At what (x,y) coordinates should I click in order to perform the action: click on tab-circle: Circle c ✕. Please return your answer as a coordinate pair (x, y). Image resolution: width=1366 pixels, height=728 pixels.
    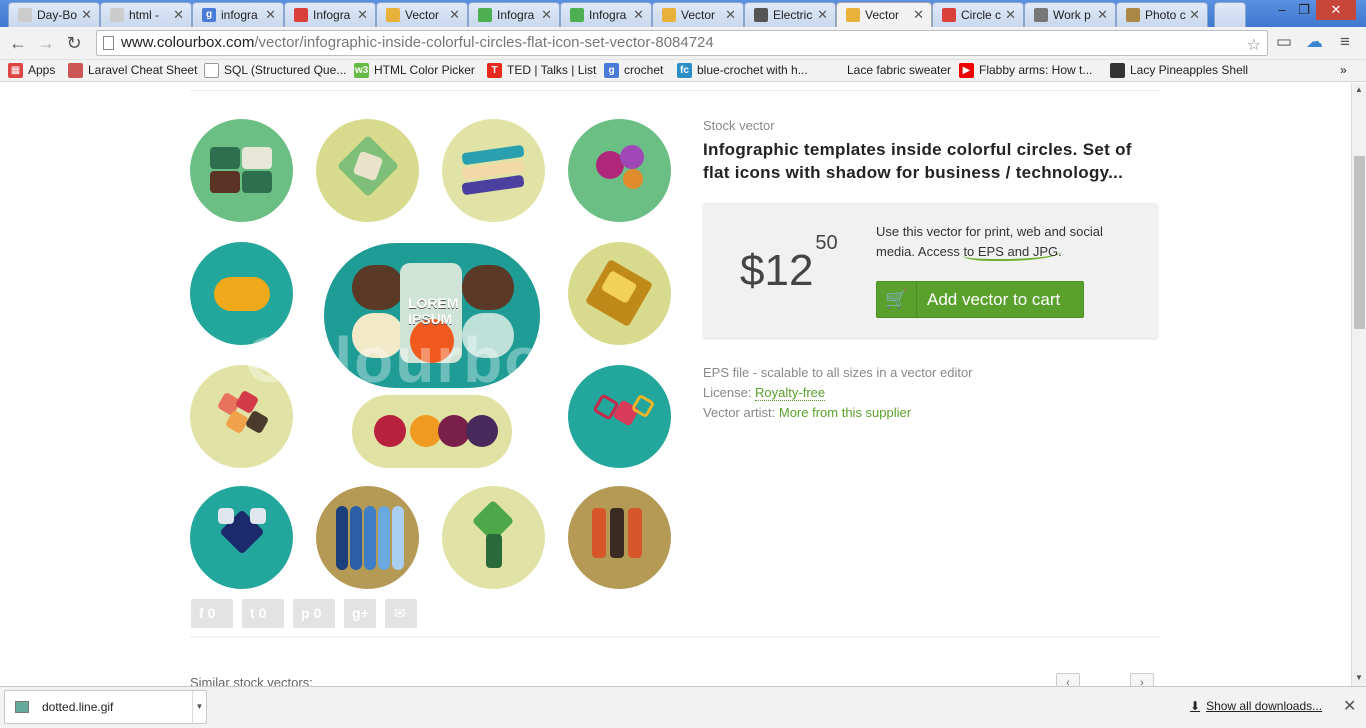
    Looking at the image, I should click on (978, 14).